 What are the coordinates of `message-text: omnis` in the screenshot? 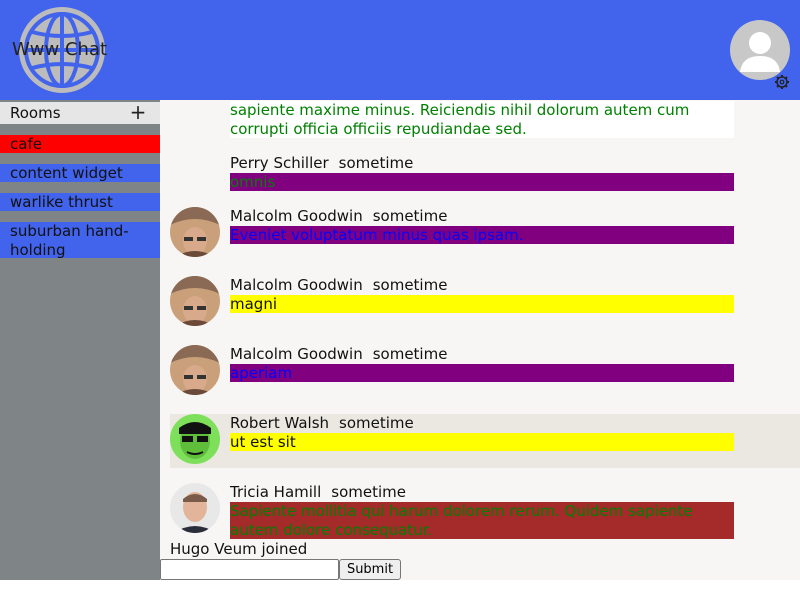 It's located at (482, 182).